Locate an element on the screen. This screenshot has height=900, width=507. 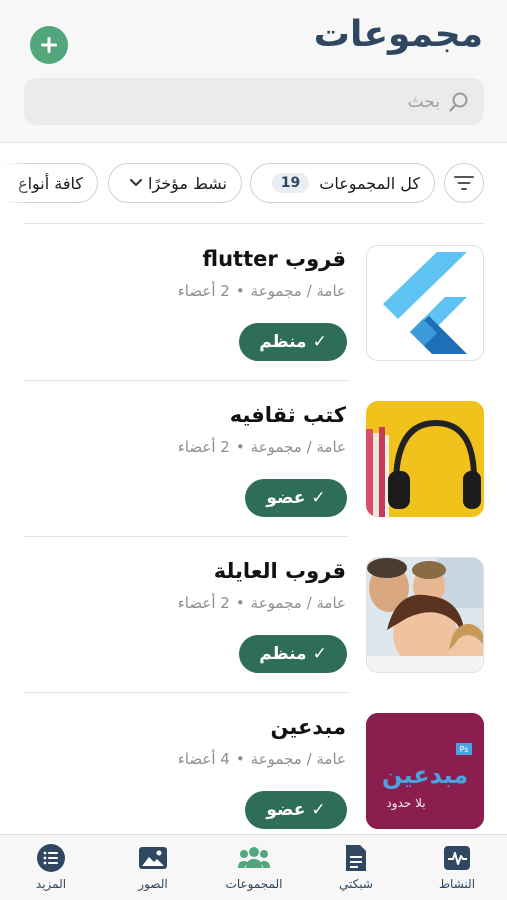
group-name: قروب العايلة is located at coordinates (279, 571).